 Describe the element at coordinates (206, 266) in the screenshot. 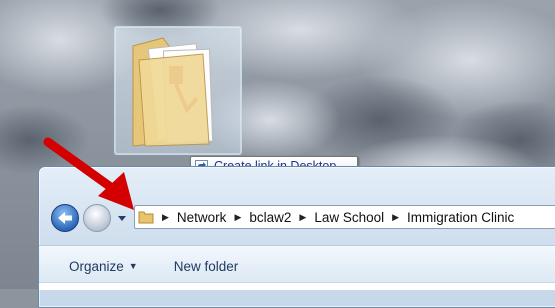

I see `new-folder-button: New folder` at that location.